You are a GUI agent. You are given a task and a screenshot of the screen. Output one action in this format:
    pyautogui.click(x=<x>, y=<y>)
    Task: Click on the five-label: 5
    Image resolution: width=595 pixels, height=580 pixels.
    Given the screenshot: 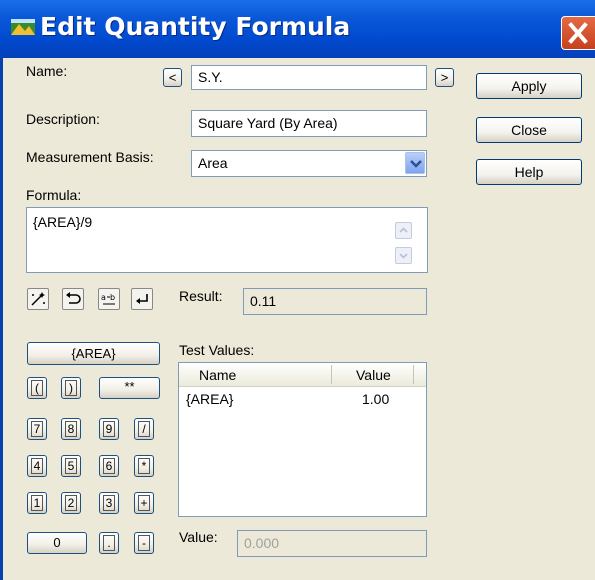 What is the action you would take?
    pyautogui.click(x=71, y=466)
    